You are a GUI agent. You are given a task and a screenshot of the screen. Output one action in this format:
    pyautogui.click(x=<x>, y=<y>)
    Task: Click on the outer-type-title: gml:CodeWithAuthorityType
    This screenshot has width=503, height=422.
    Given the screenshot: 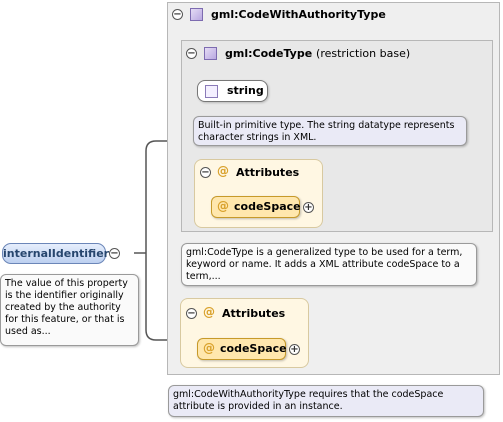 What is the action you would take?
    pyautogui.click(x=298, y=14)
    